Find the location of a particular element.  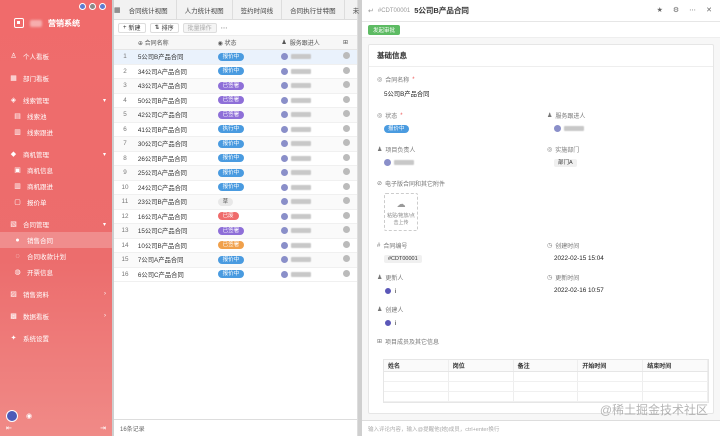

star-icon: ★ is located at coordinates (660, 10).